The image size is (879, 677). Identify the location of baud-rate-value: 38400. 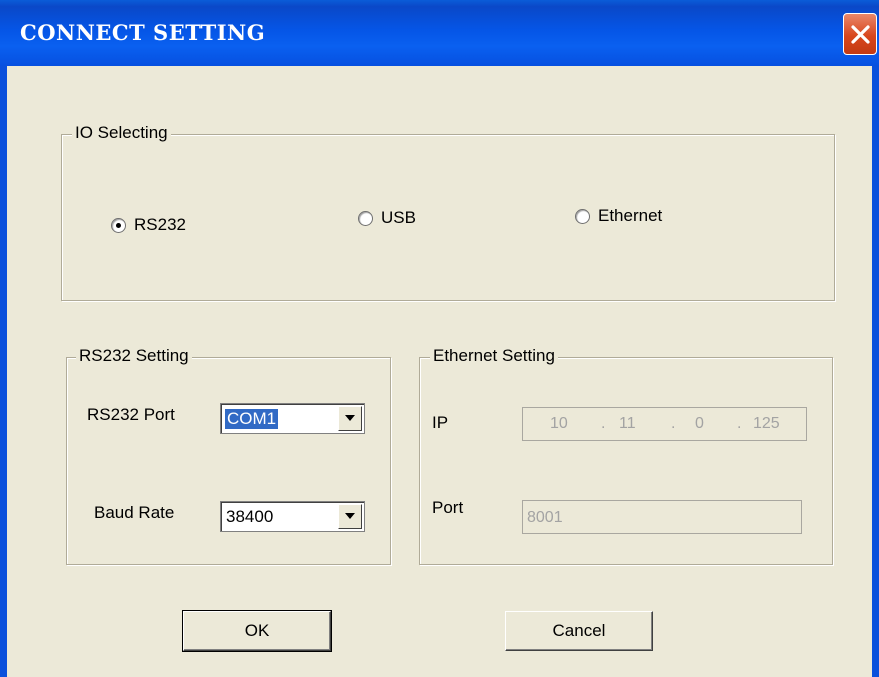
(250, 516).